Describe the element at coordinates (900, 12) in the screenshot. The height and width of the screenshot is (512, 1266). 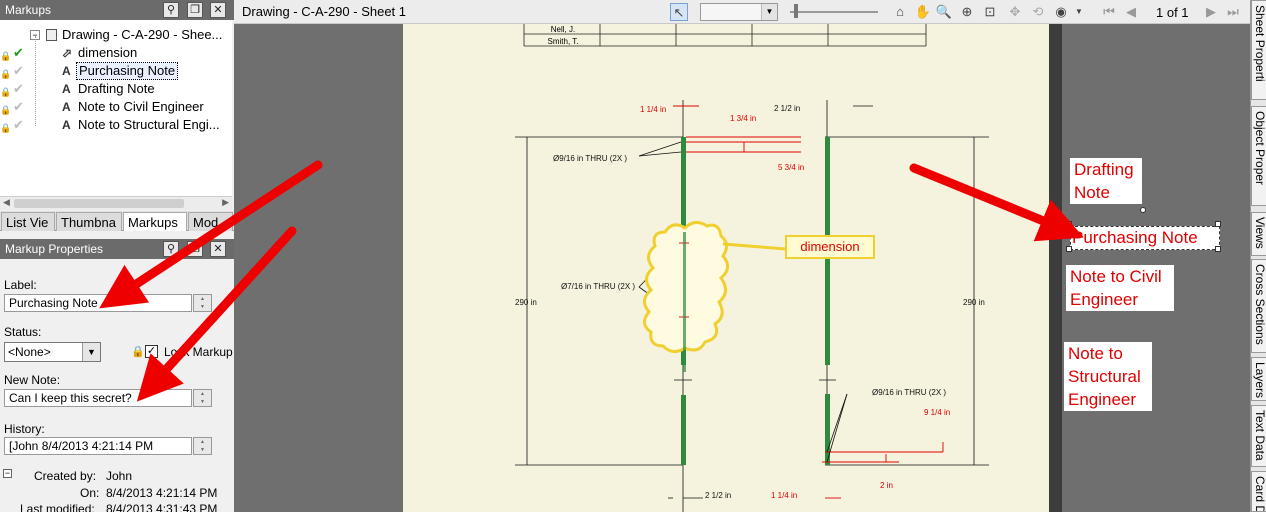
I see `home-icon: ⌂` at that location.